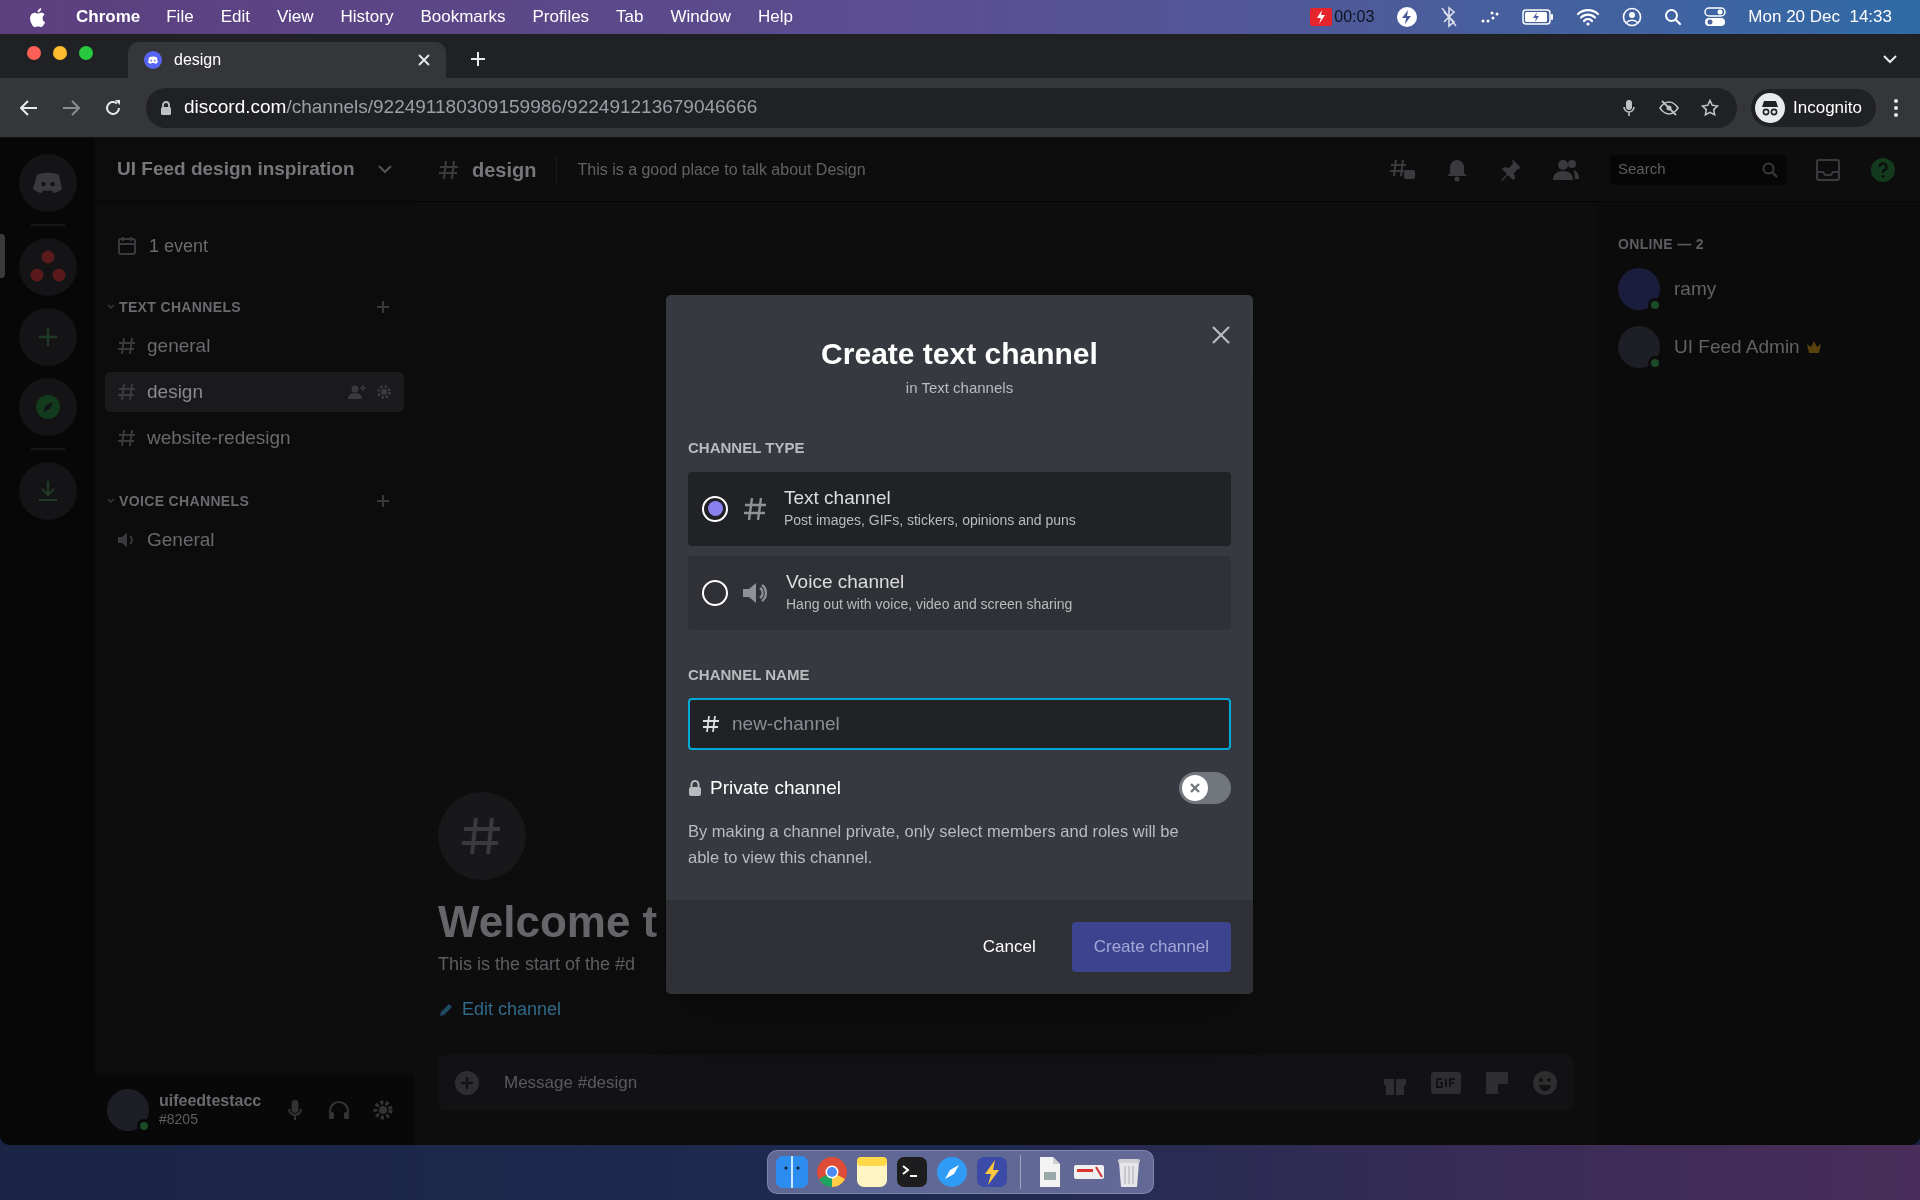 The image size is (1920, 1200). What do you see at coordinates (47, 337) in the screenshot?
I see `plus-icon` at bounding box center [47, 337].